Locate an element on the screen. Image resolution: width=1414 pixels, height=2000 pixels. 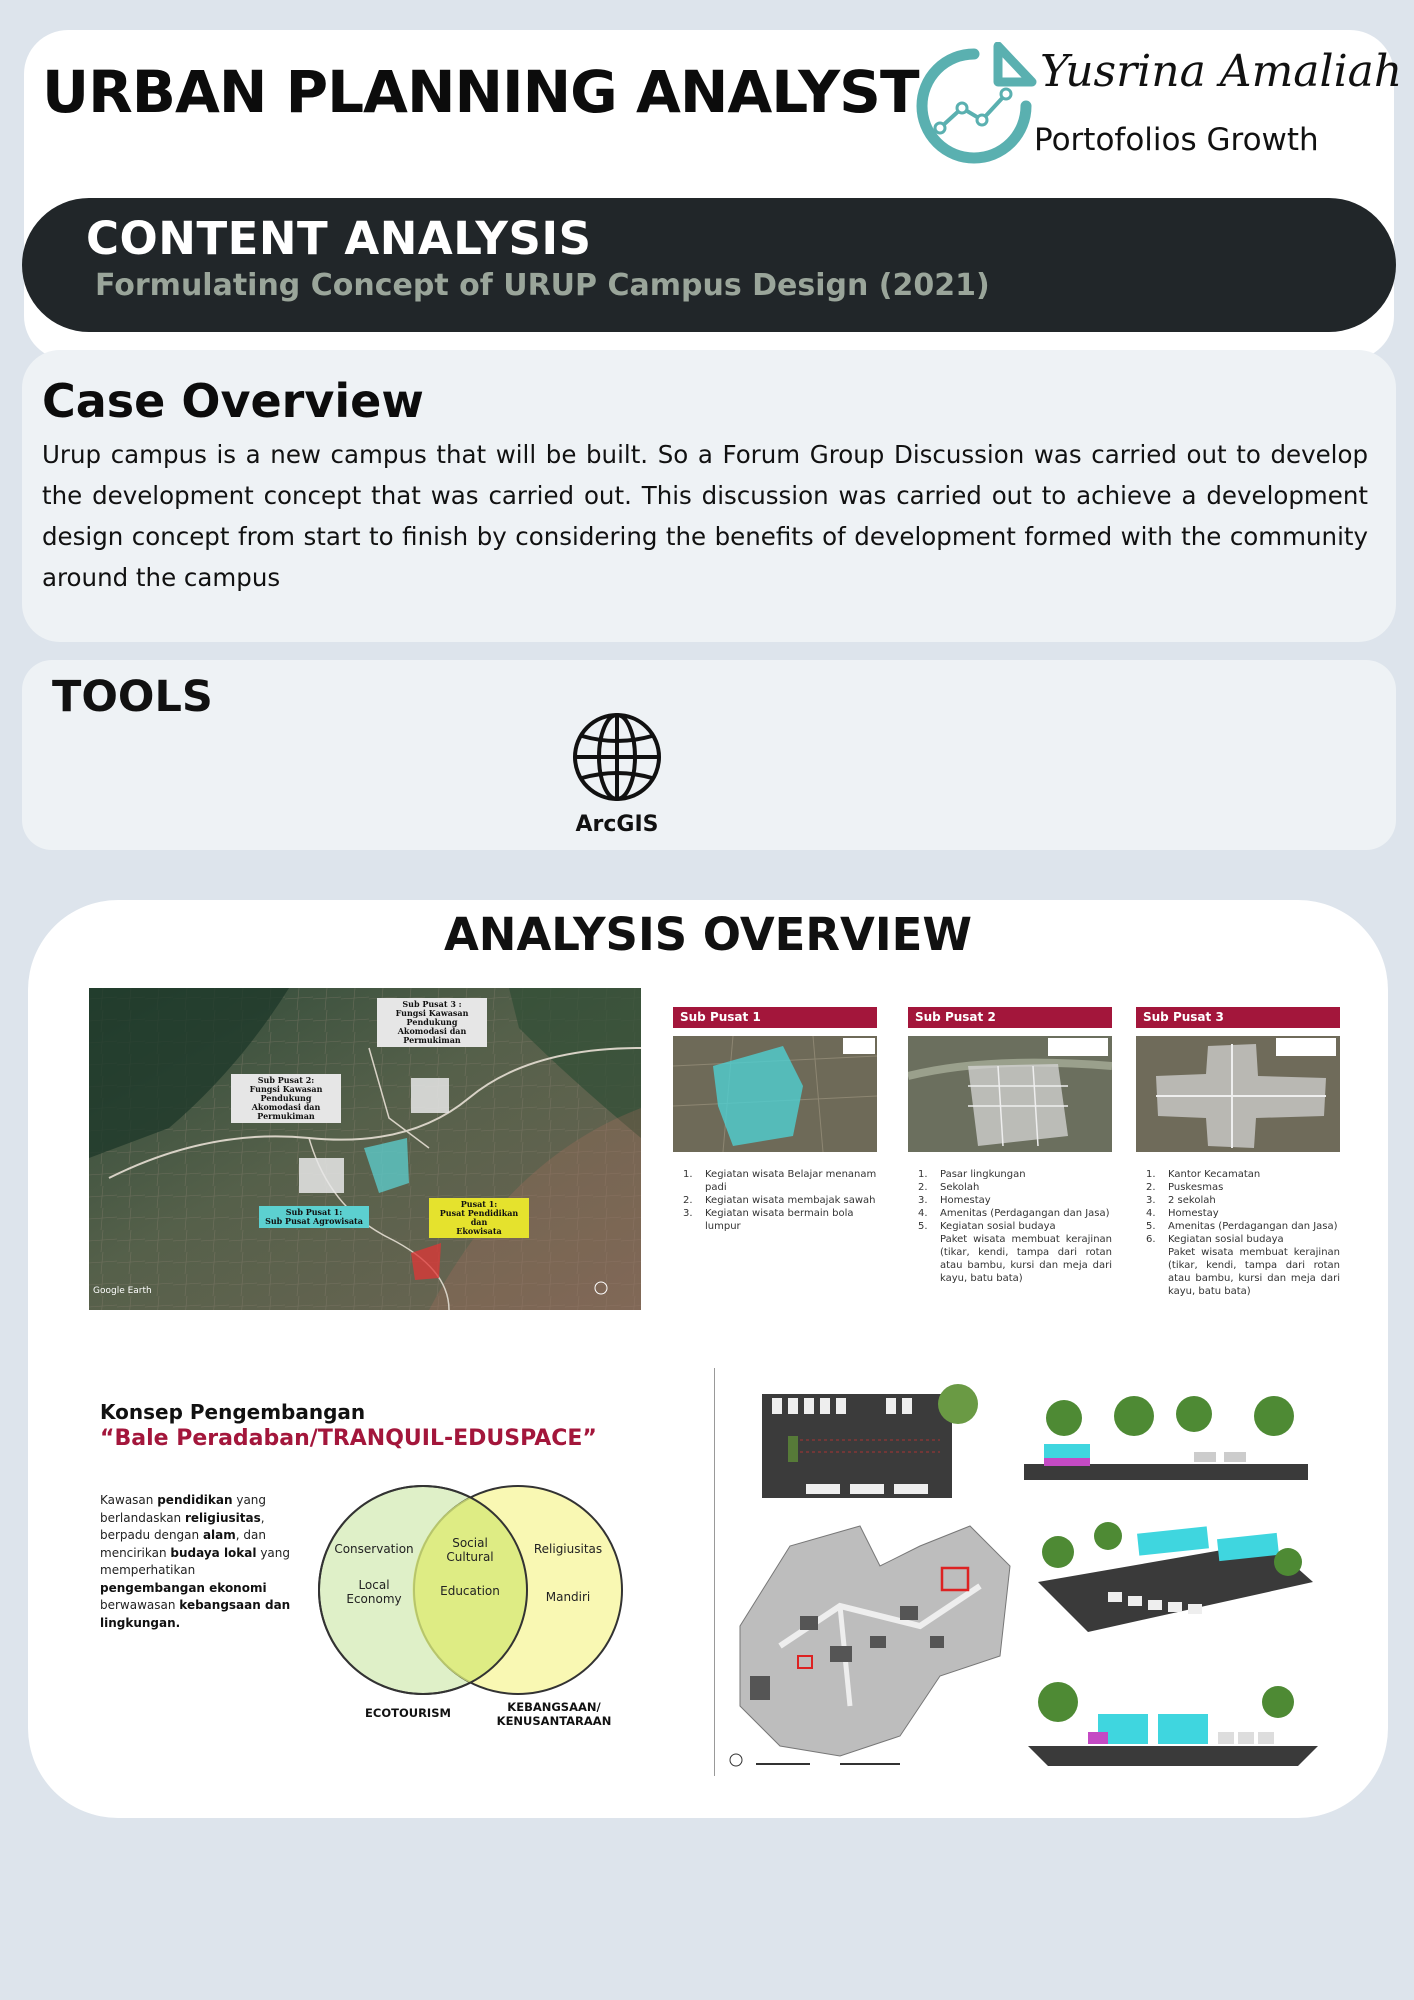
logo-tagline: Portofolios Growth is located at coordinates (1176, 140).